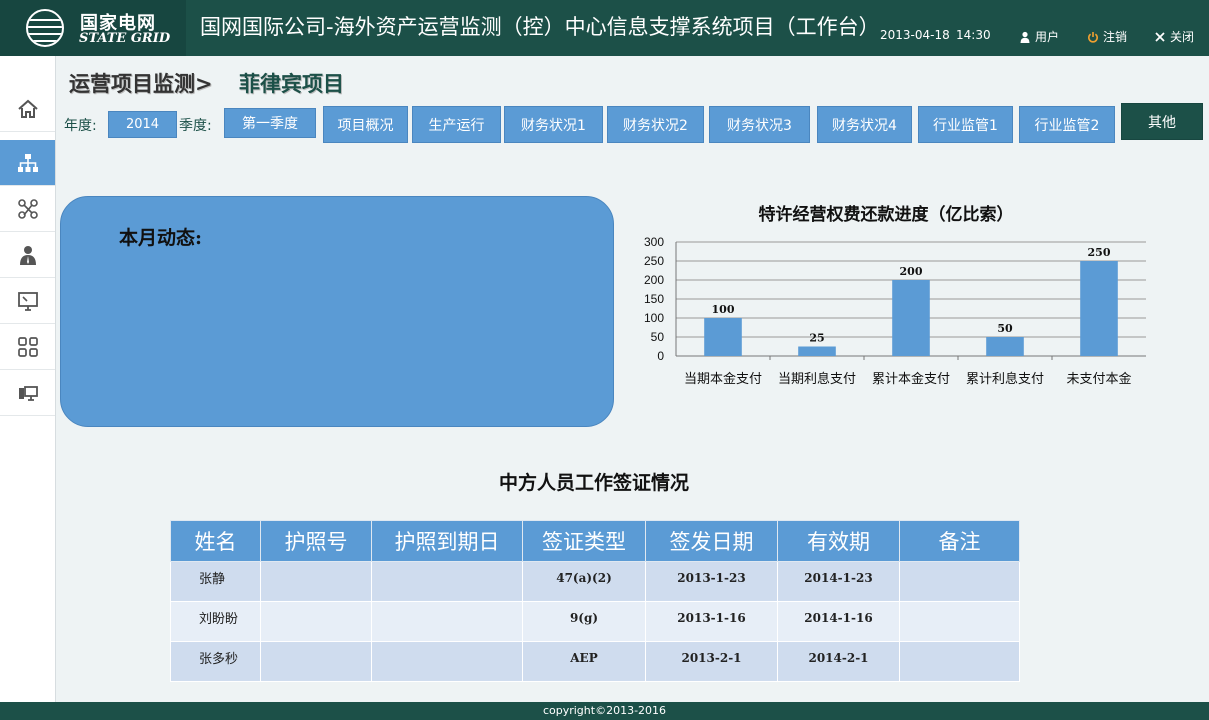 This screenshot has width=1209, height=720. What do you see at coordinates (584, 621) in the screenshot?
I see `cell-visa-type: 9(g)` at bounding box center [584, 621].